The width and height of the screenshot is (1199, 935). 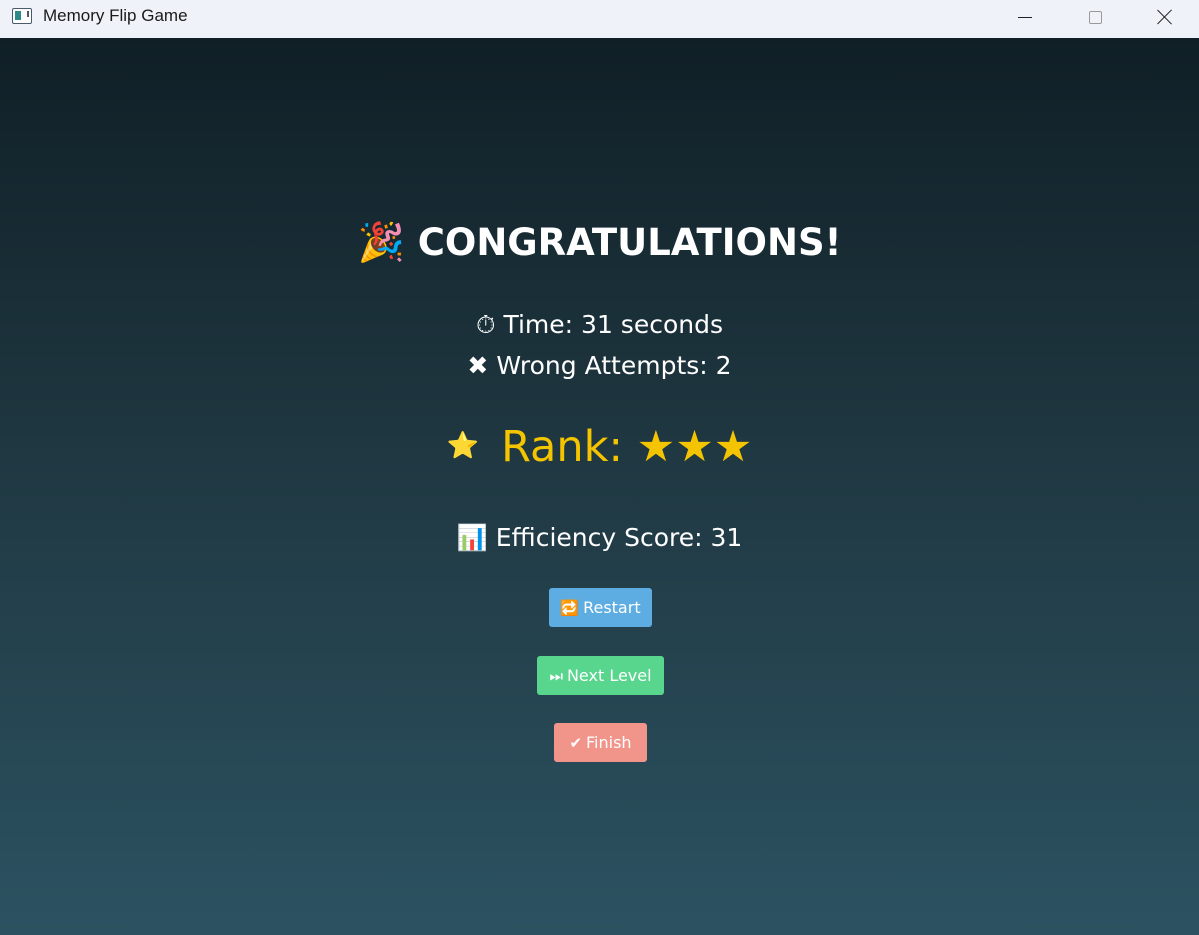 I want to click on minimize-button, so click(x=1025, y=17).